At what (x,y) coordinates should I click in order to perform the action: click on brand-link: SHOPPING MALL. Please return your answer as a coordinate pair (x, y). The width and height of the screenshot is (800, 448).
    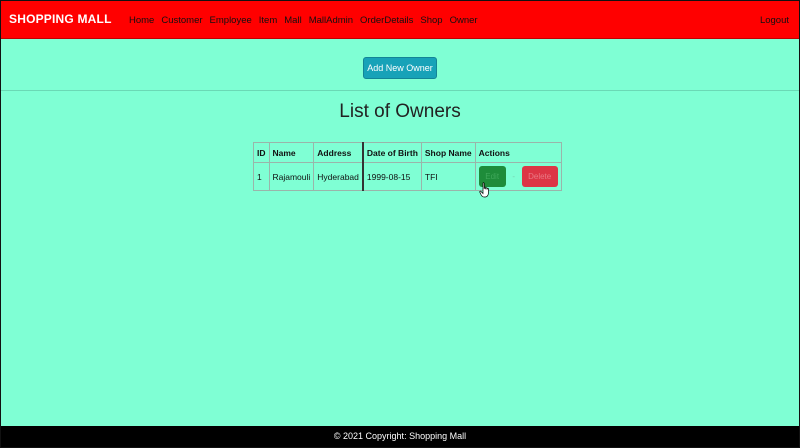
    Looking at the image, I should click on (60, 19).